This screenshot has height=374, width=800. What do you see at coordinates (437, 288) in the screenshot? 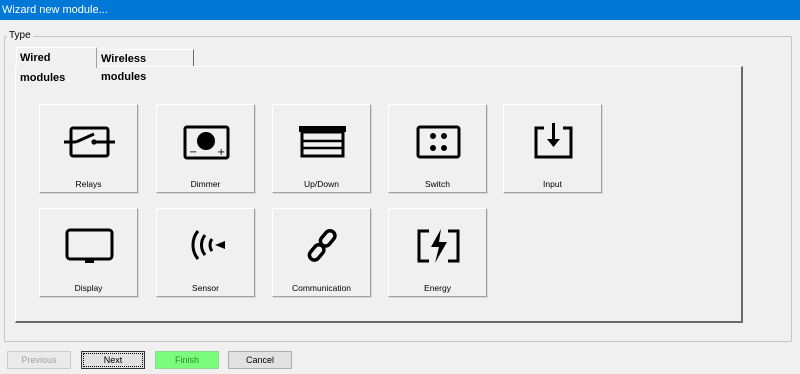
I see `module-label: Energy` at bounding box center [437, 288].